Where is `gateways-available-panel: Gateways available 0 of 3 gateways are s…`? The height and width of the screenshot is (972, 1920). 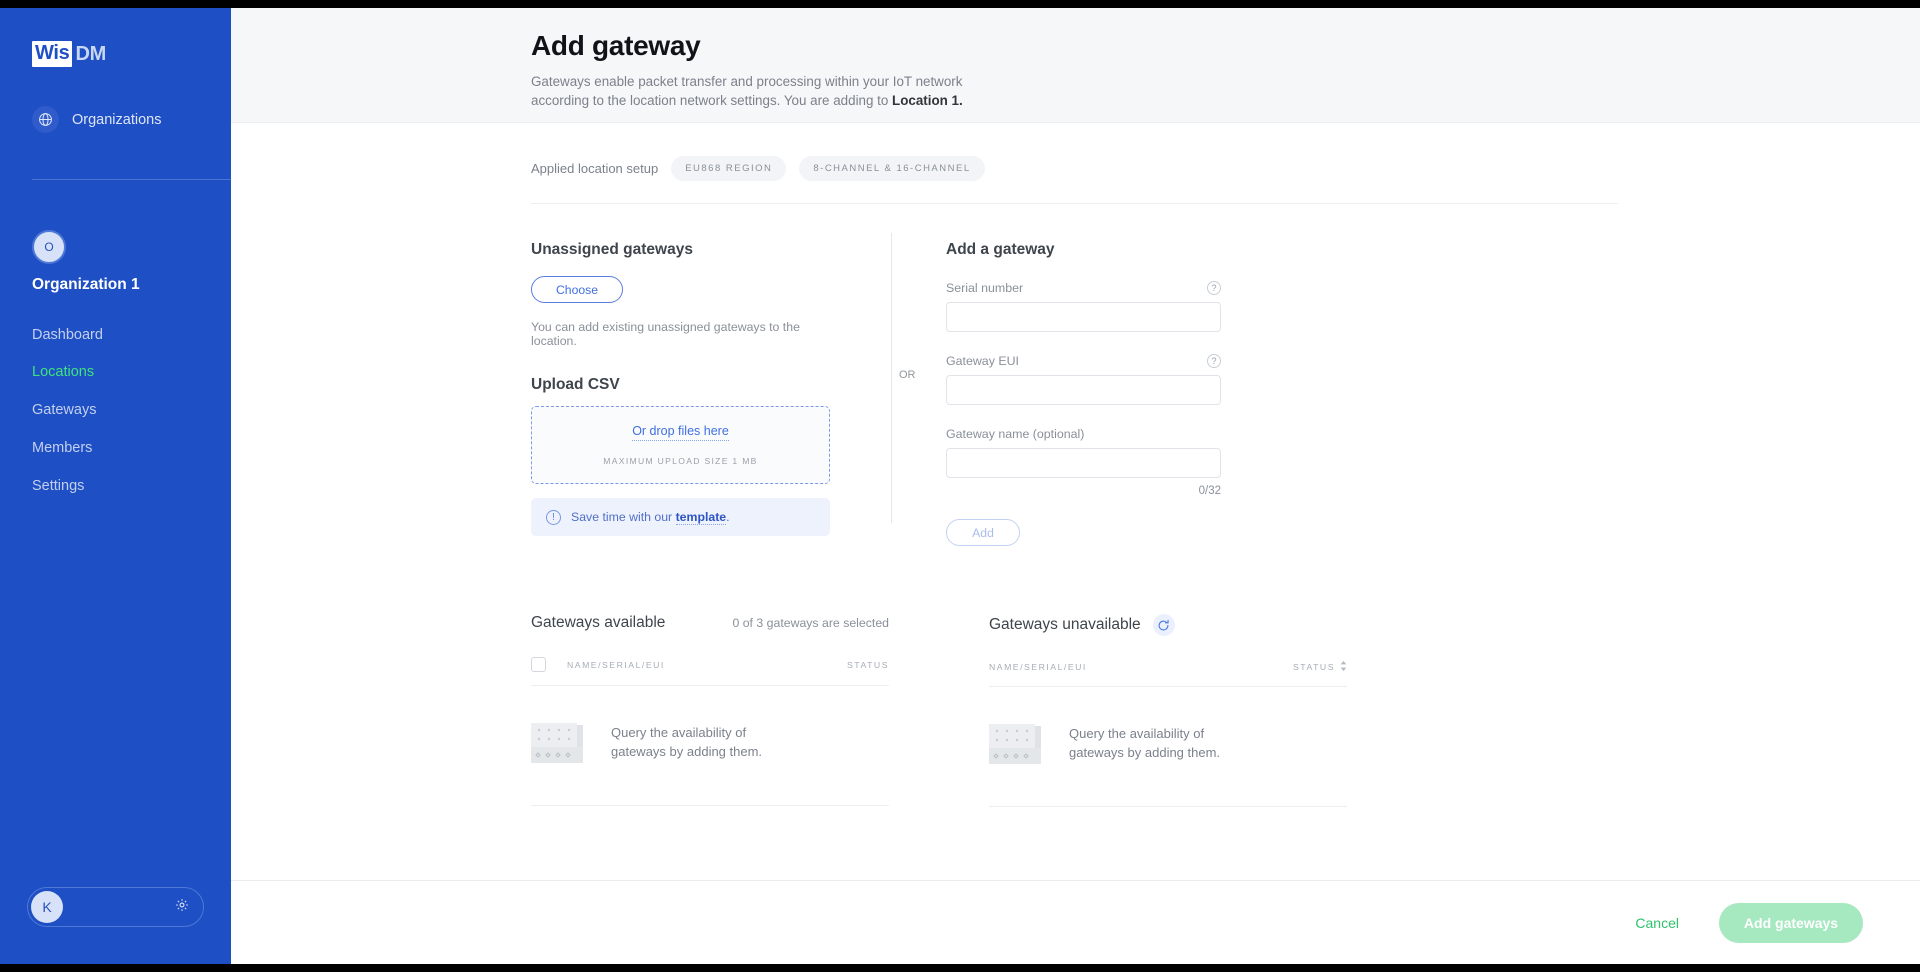 gateways-available-panel: Gateways available 0 of 3 gateways are s… is located at coordinates (710, 710).